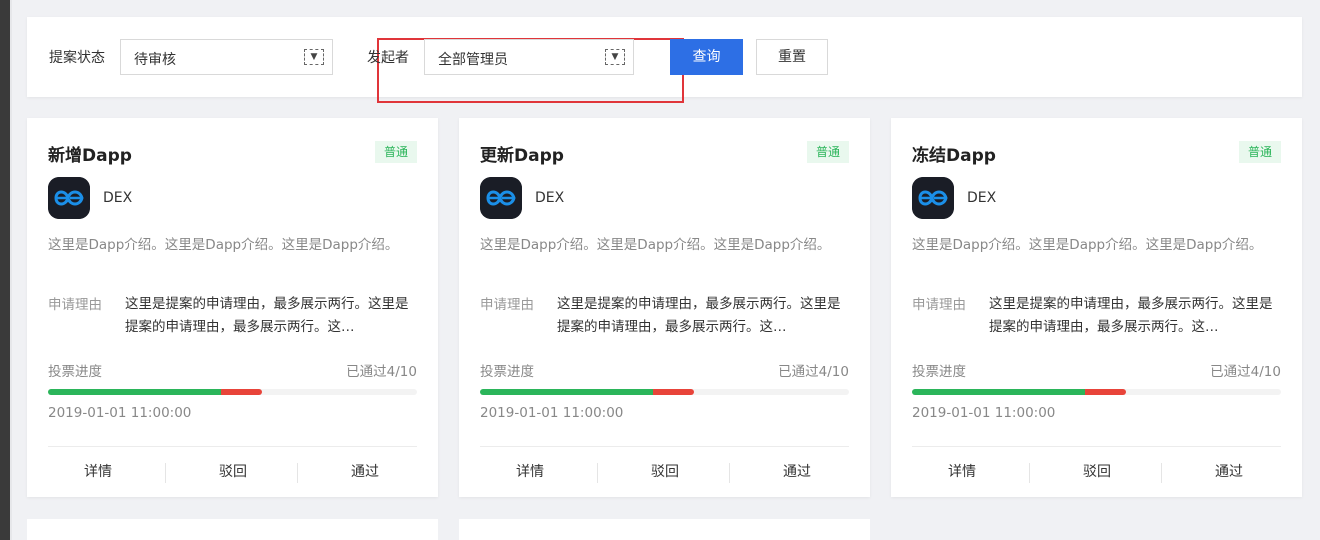  I want to click on card-title: 冻结Dapp, so click(954, 156).